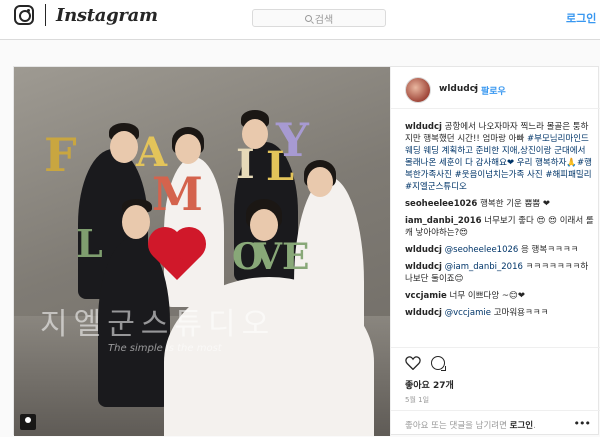  Describe the element at coordinates (441, 204) in the screenshot. I see `comment-user: seoheelee1026` at that location.